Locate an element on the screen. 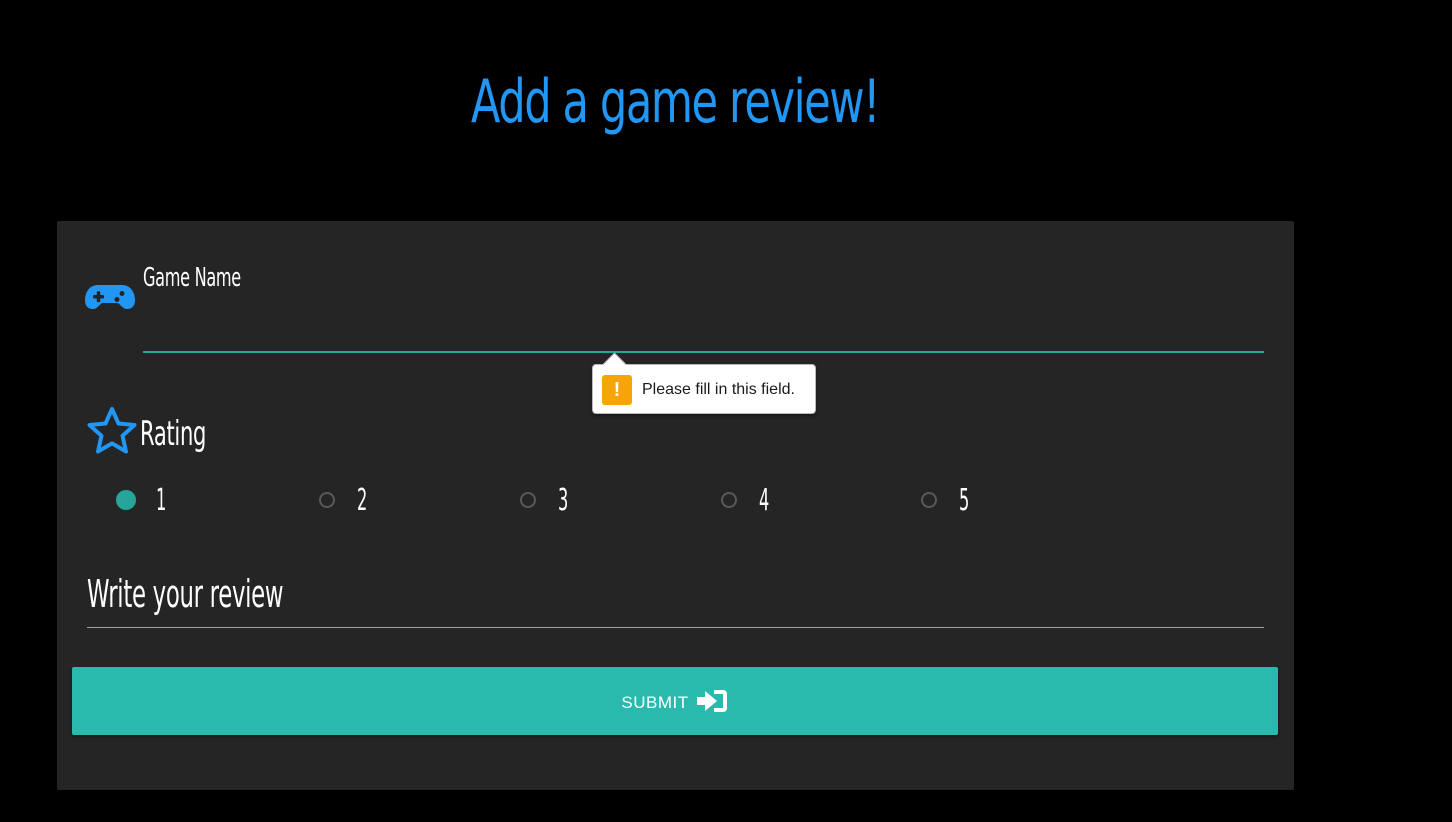 The image size is (1452, 822). game-name-label: Game Name is located at coordinates (192, 278).